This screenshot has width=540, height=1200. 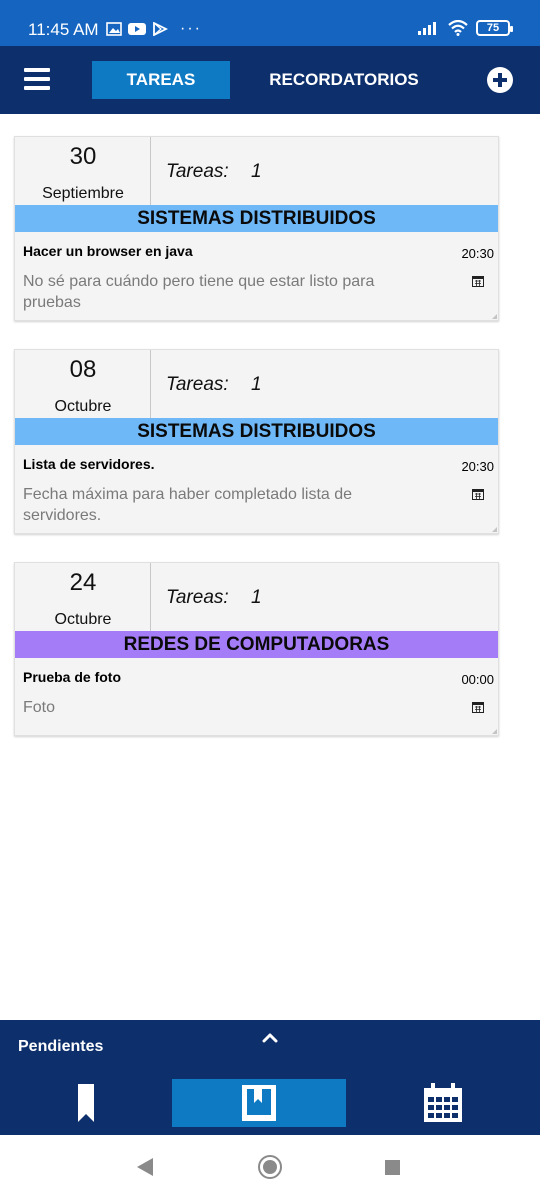 I want to click on date-day: 08, so click(x=83, y=369).